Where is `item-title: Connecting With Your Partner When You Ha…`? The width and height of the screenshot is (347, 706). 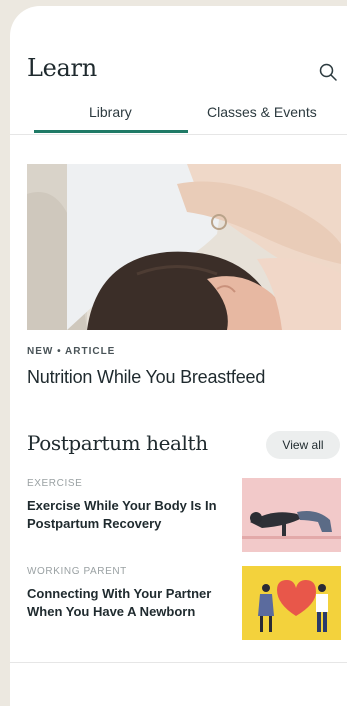
item-title: Connecting With Your Partner When You Ha… is located at coordinates (119, 602).